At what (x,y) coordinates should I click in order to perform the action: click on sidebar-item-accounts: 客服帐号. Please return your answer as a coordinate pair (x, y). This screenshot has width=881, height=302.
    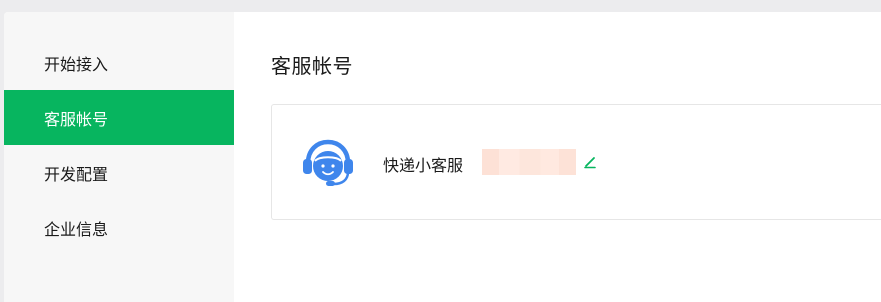
    Looking at the image, I should click on (119, 117).